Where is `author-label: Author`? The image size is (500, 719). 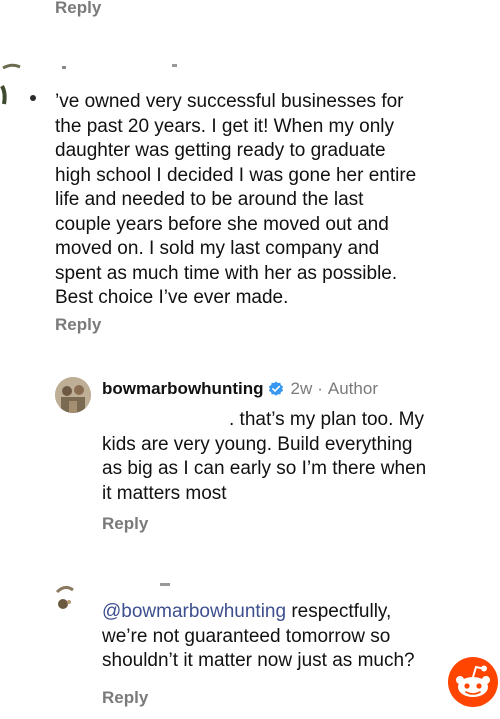
author-label: Author is located at coordinates (352, 388).